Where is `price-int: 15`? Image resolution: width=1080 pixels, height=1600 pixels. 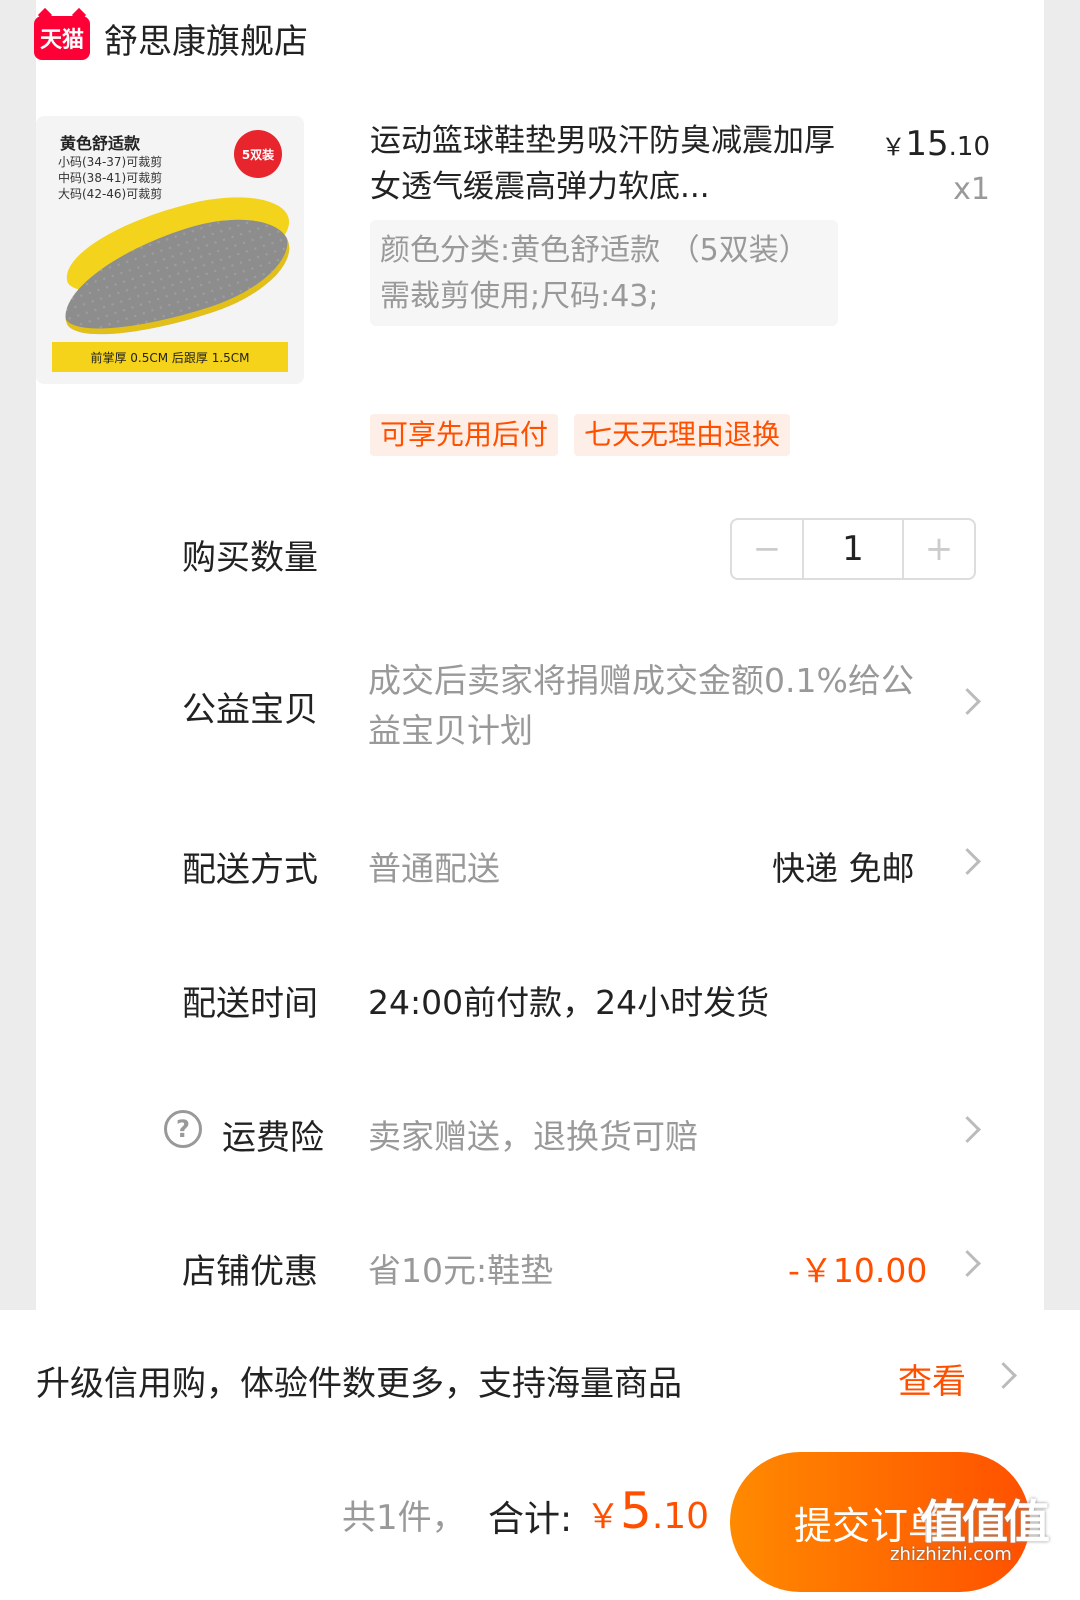
price-int: 15 is located at coordinates (927, 144).